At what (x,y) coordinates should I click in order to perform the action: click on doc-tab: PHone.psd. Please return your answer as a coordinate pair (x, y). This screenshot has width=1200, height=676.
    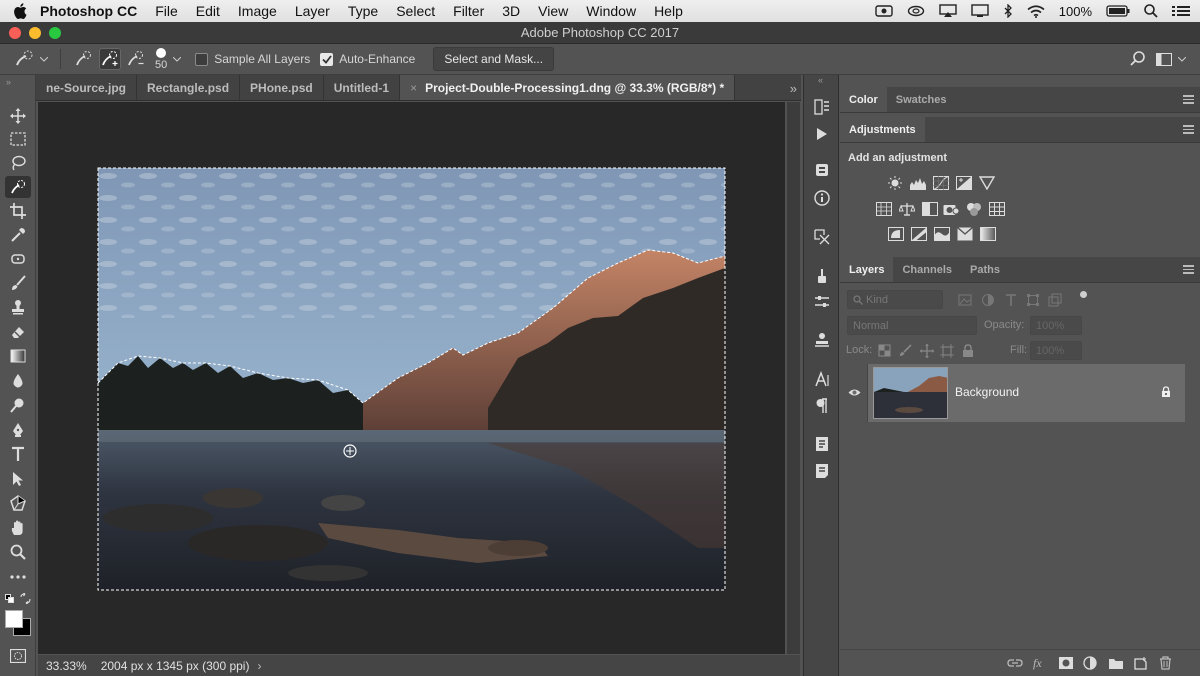
    Looking at the image, I should click on (282, 87).